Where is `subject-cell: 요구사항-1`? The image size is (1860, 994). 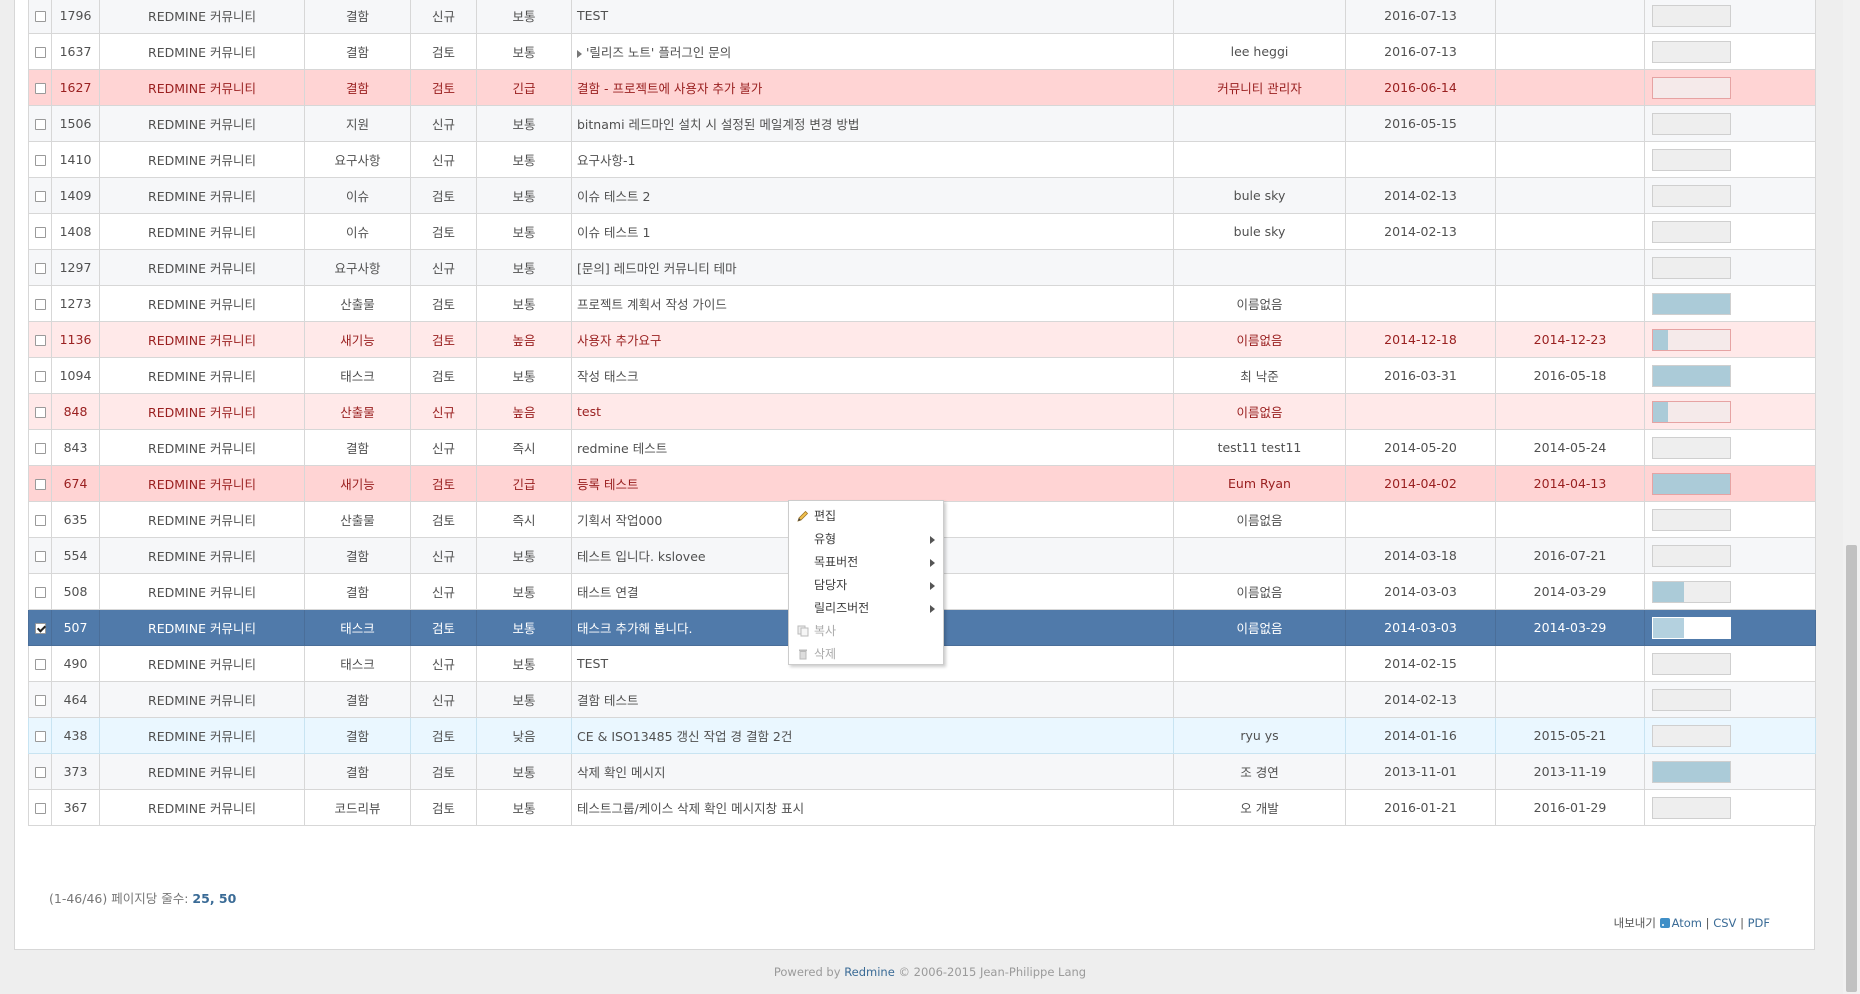
subject-cell: 요구사항-1 is located at coordinates (872, 159).